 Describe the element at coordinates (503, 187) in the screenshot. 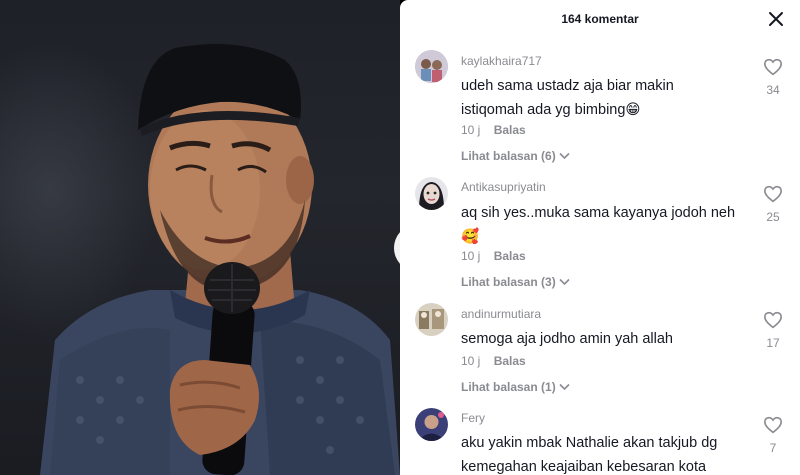

I see `comment-username: Antikasupriyatin` at that location.